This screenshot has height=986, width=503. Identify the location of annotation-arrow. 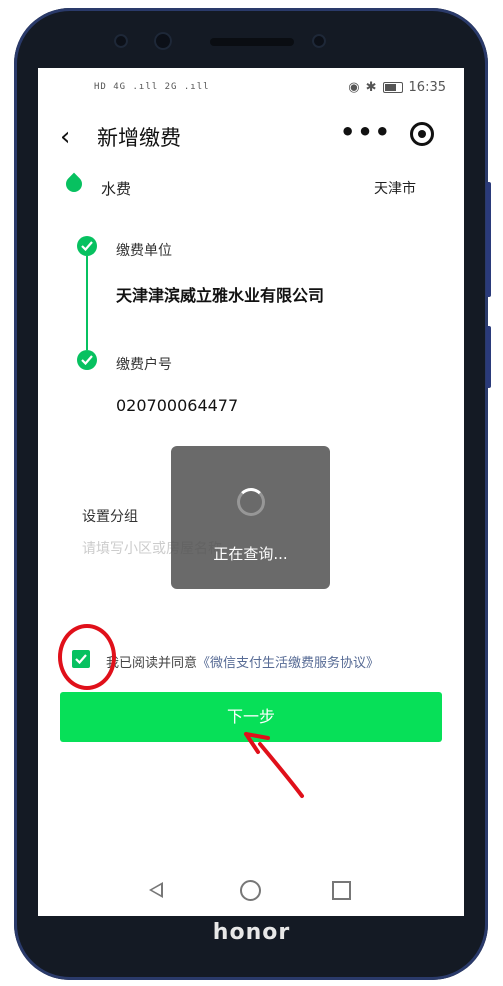
(274, 765).